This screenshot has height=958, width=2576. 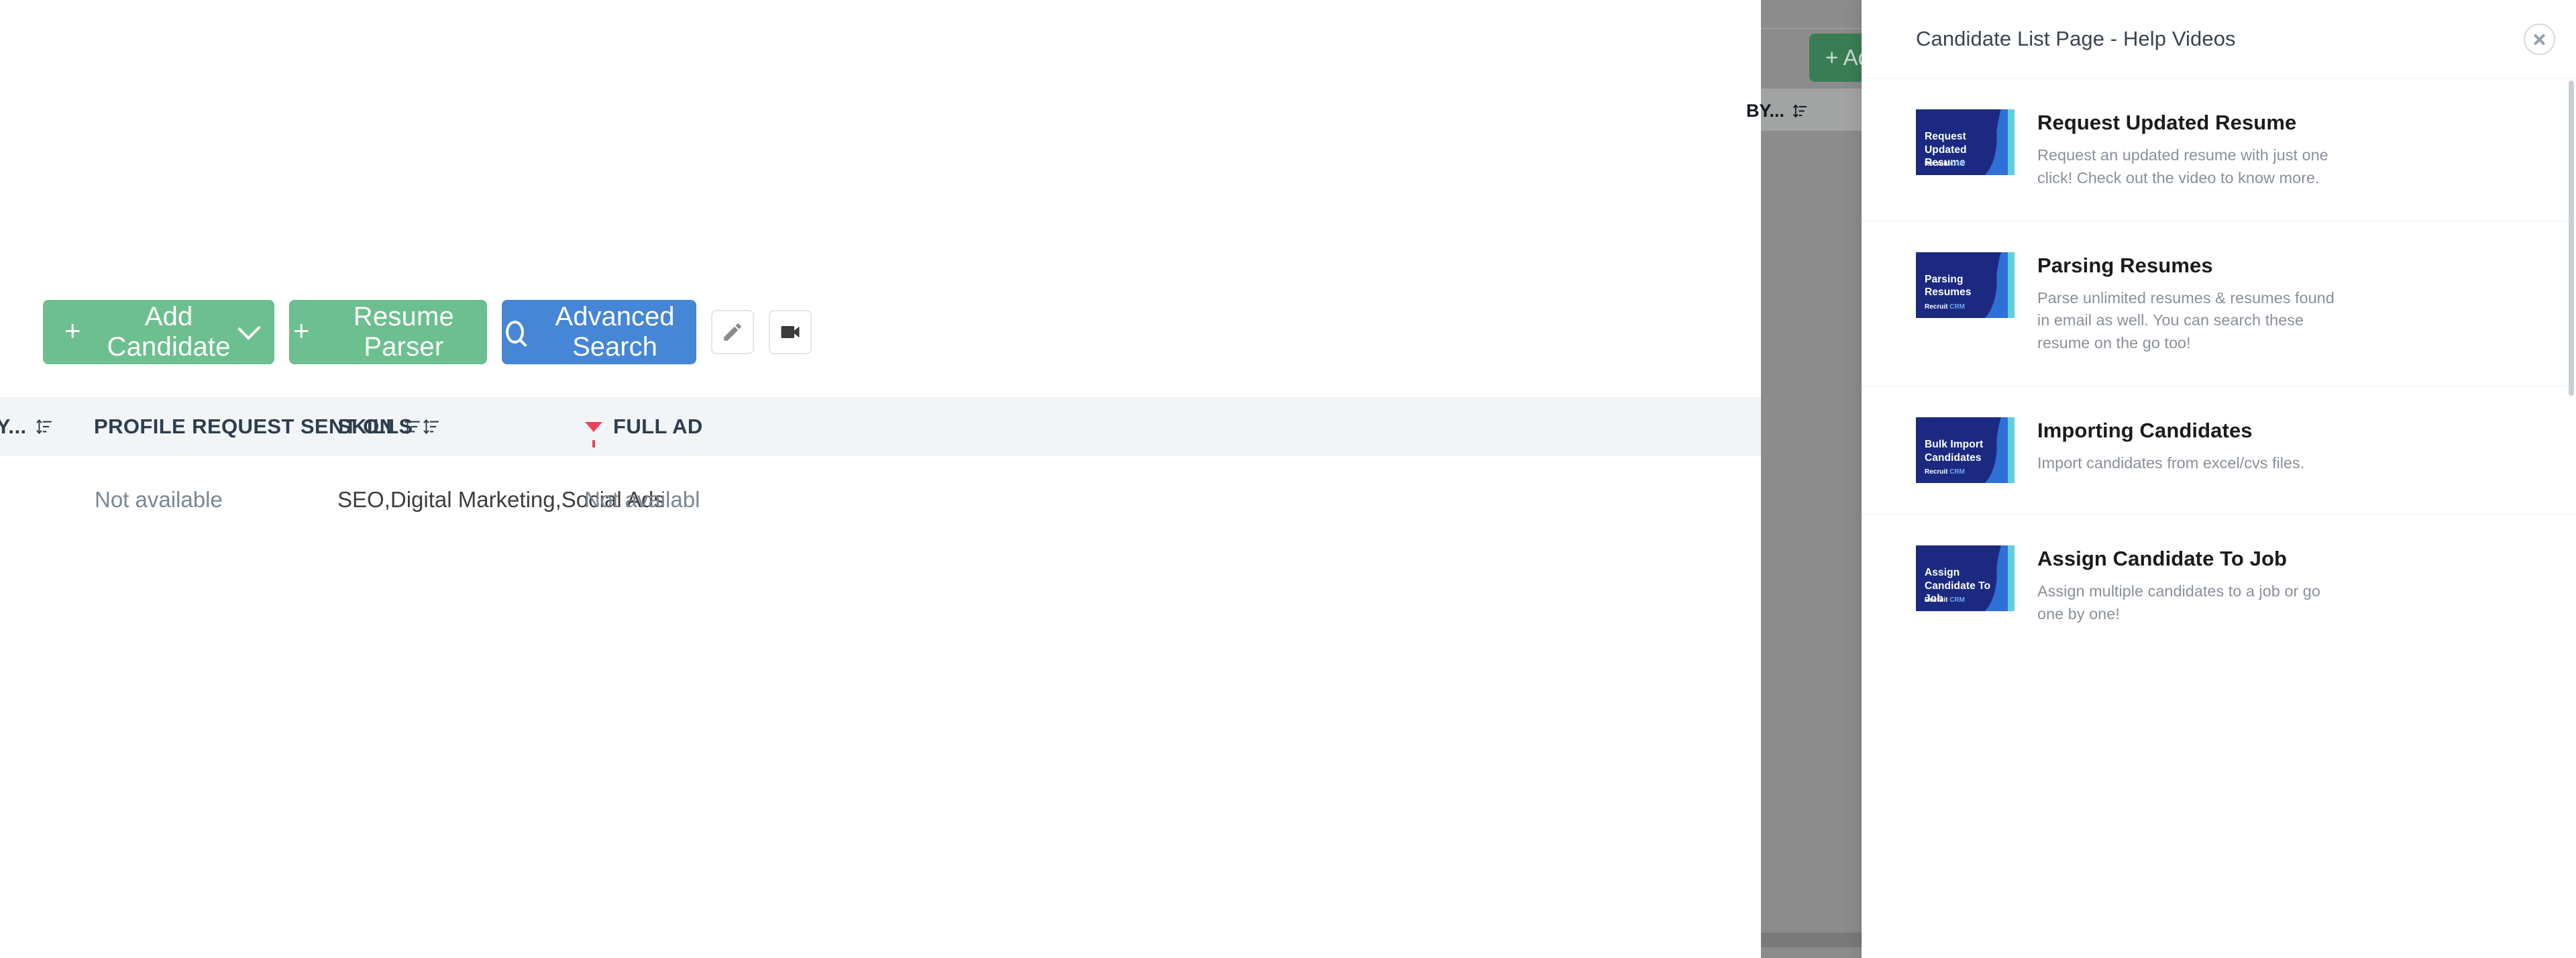 I want to click on help-panel-header: Candidate List Page - Help Videos, so click(x=2219, y=39).